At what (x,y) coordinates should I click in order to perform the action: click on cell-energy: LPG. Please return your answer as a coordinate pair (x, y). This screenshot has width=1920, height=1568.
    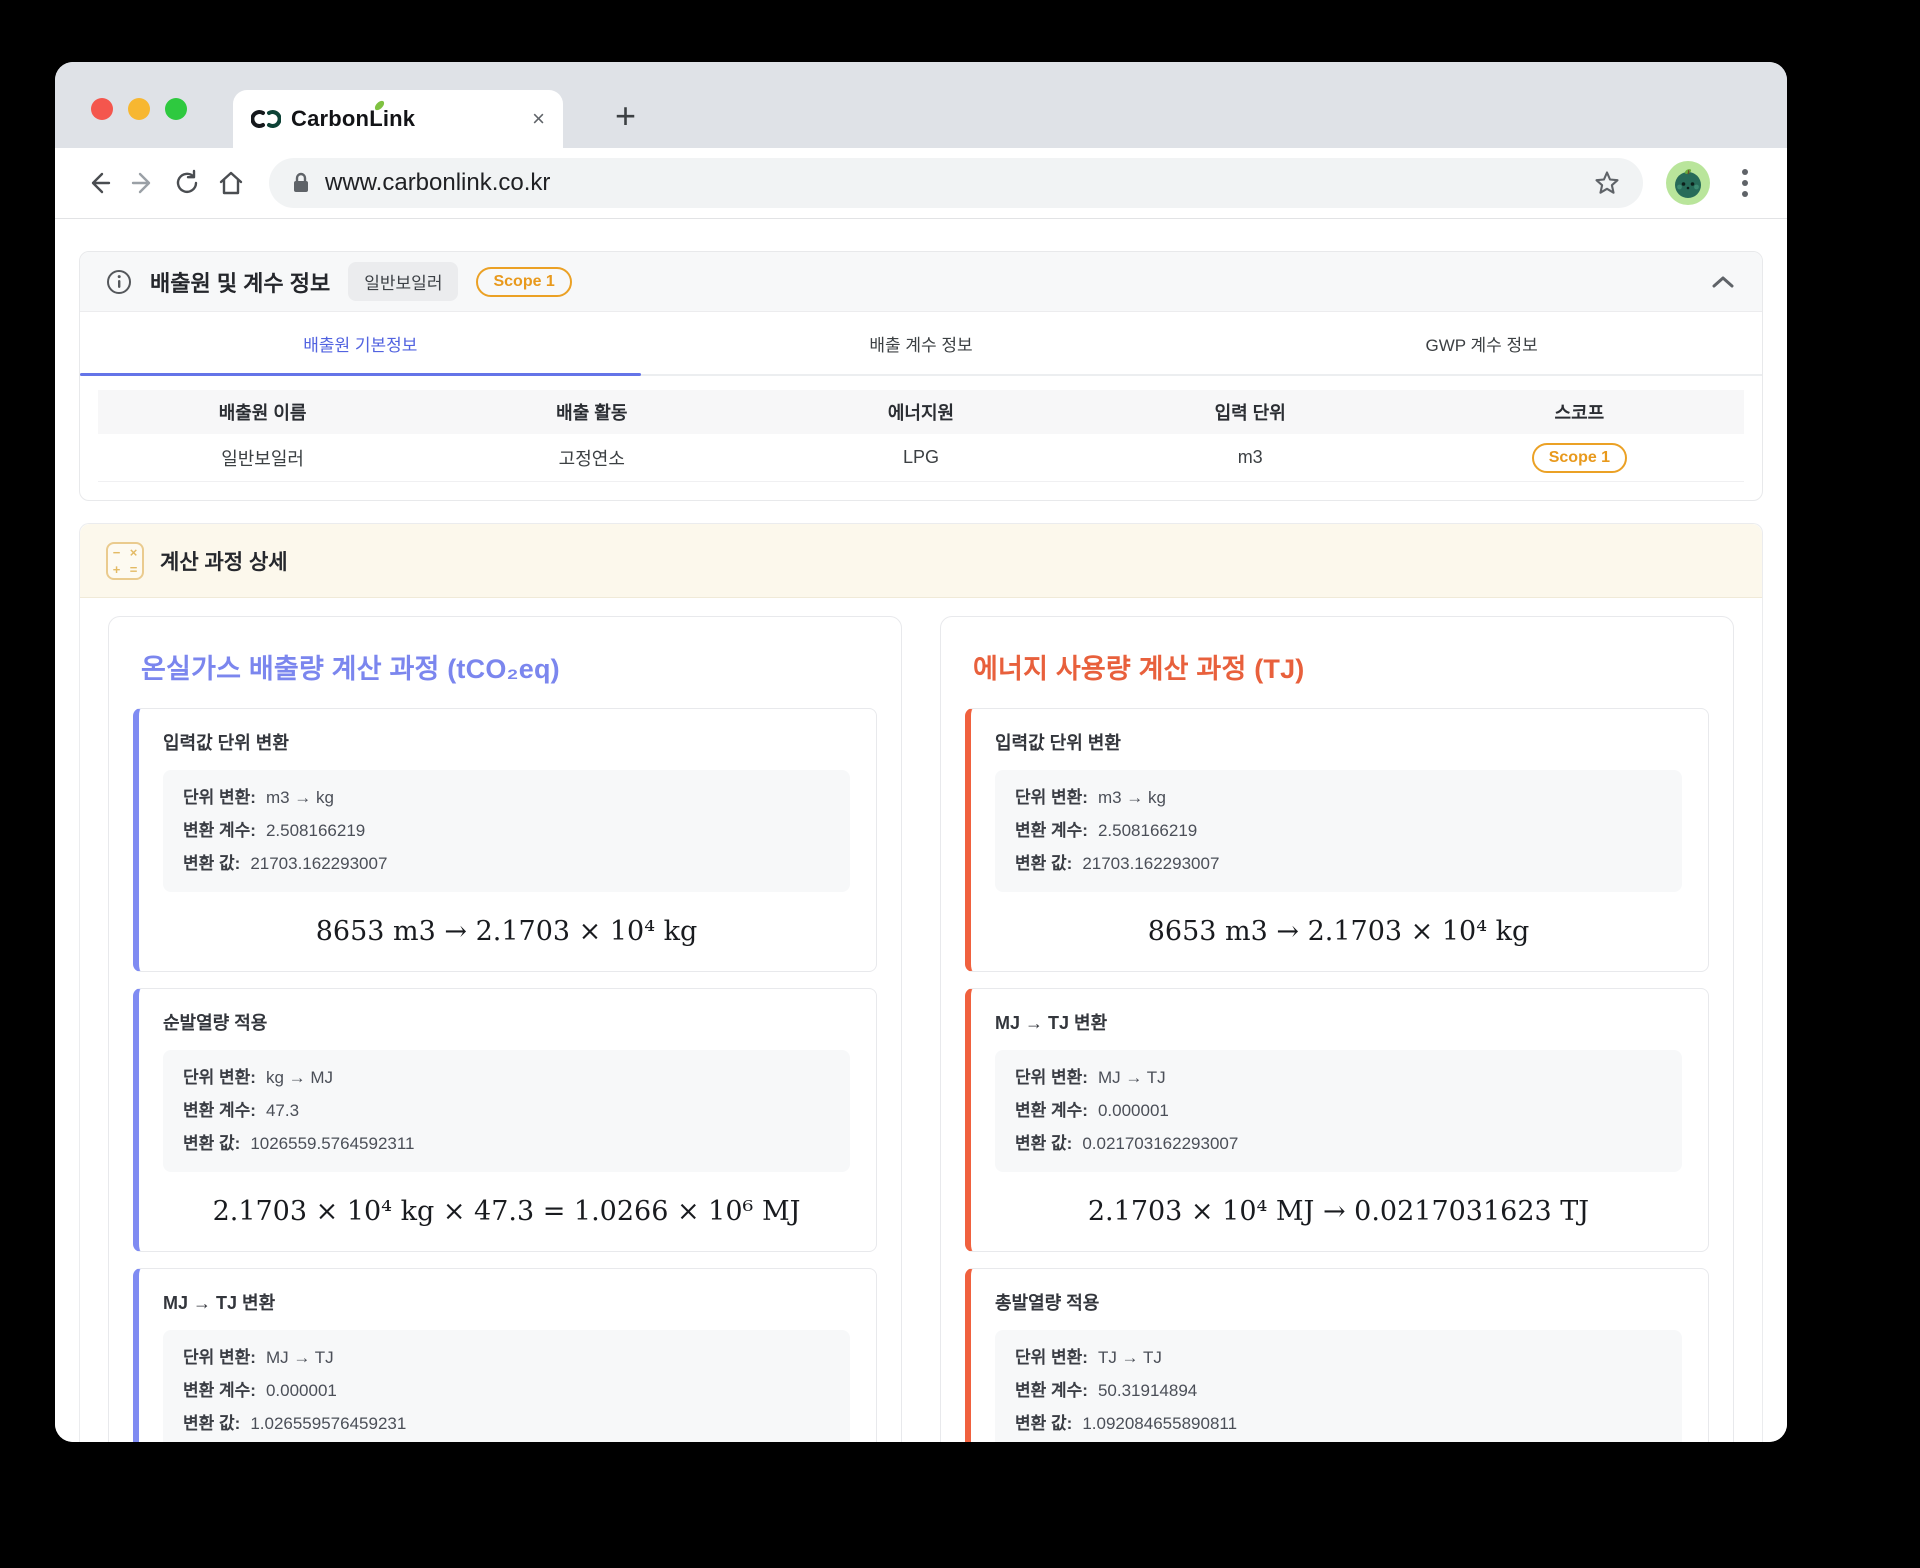
    Looking at the image, I should click on (920, 457).